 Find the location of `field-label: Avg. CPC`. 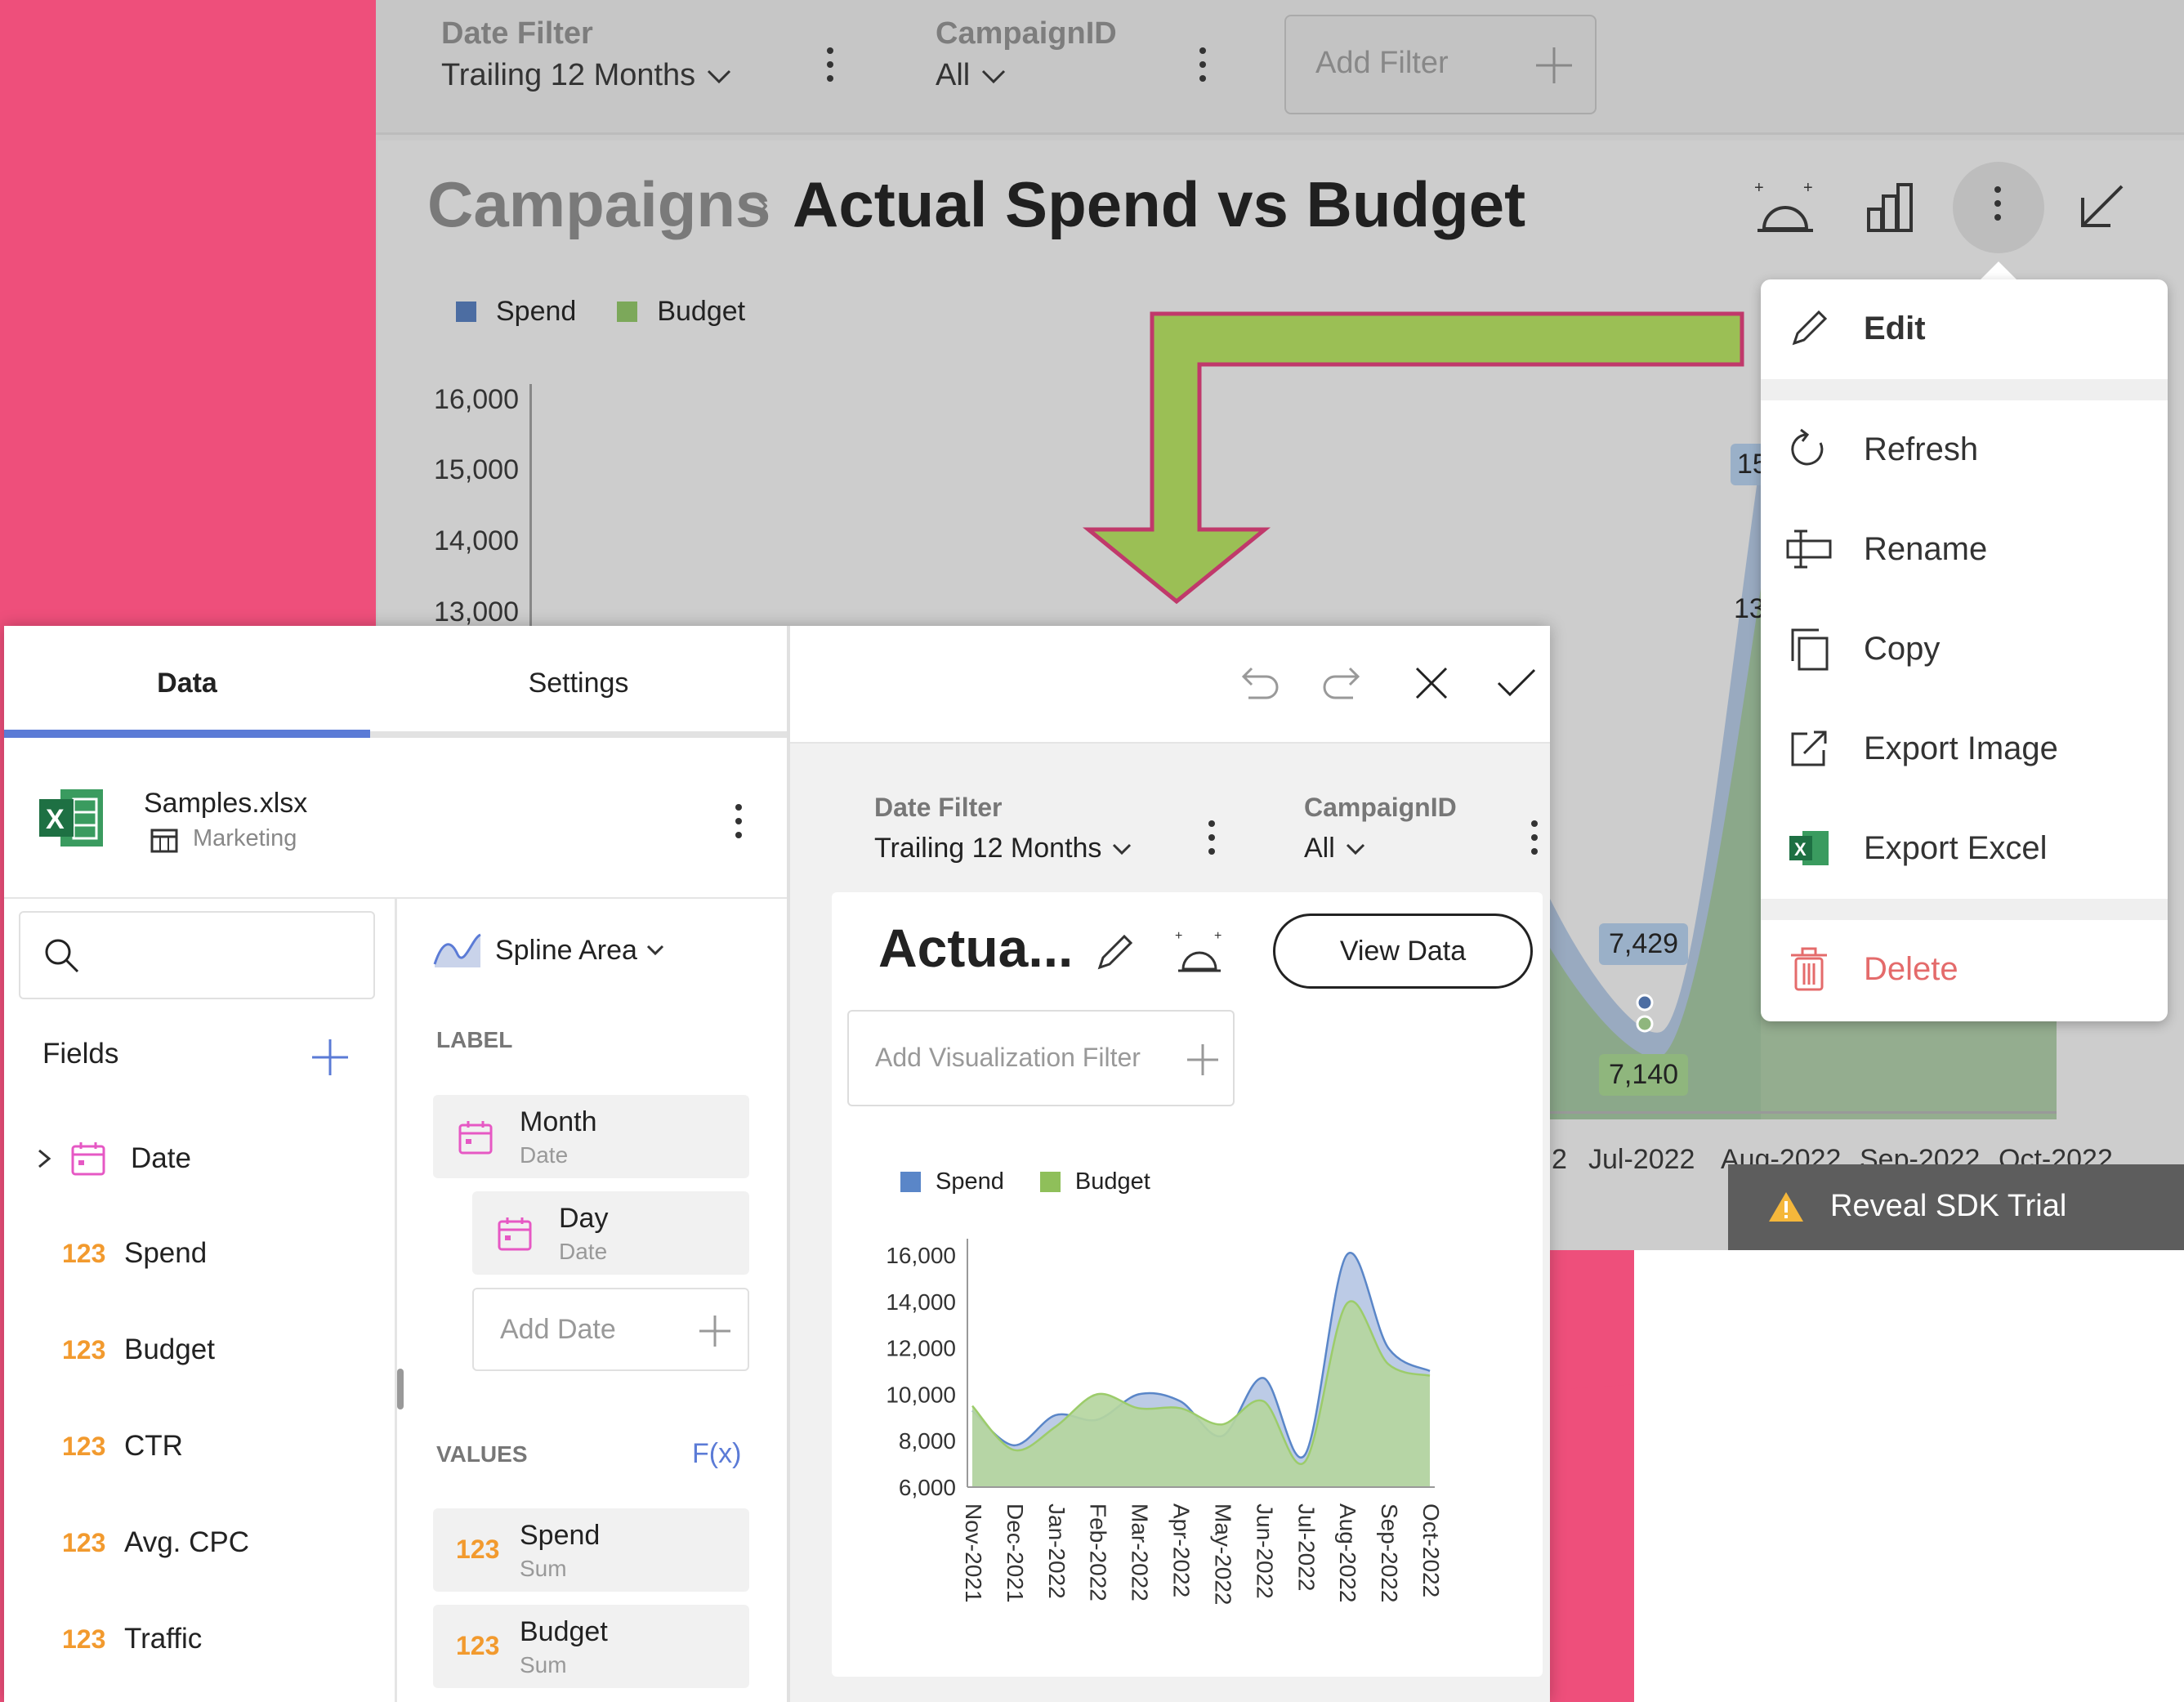

field-label: Avg. CPC is located at coordinates (187, 1542).